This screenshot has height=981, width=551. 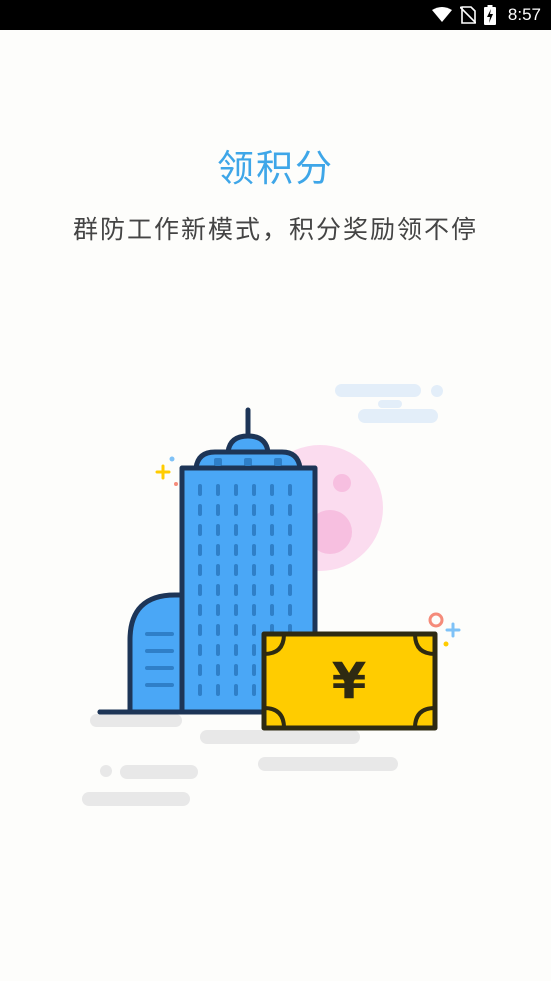 I want to click on banknote-icon: ¥, so click(x=349, y=681).